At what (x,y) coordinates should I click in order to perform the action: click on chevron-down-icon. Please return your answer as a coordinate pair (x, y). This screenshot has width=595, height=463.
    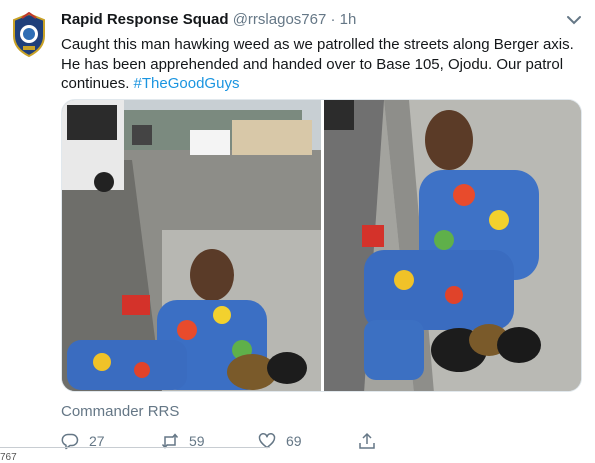
    Looking at the image, I should click on (574, 20).